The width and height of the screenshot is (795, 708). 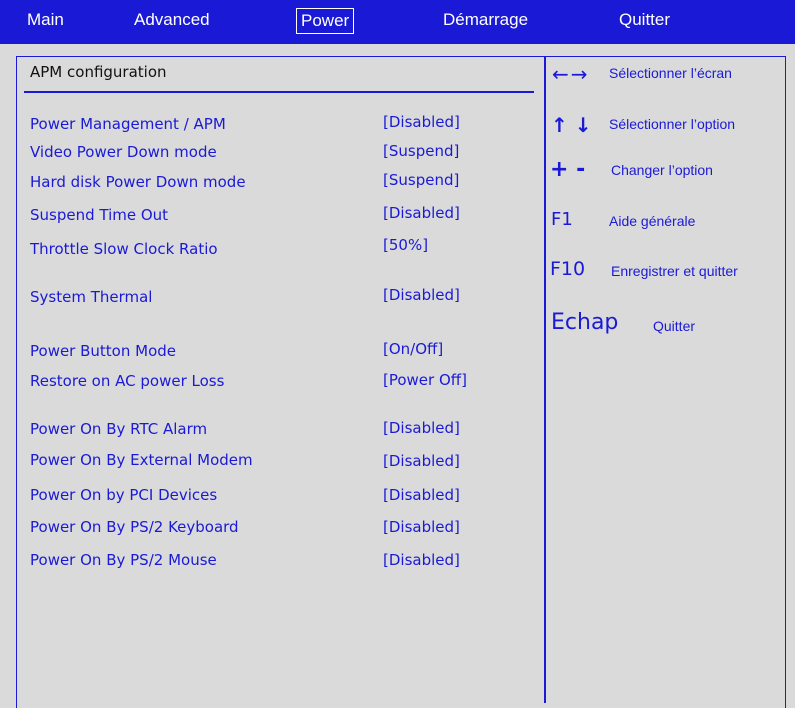 I want to click on f1-key: F1, so click(x=562, y=219).